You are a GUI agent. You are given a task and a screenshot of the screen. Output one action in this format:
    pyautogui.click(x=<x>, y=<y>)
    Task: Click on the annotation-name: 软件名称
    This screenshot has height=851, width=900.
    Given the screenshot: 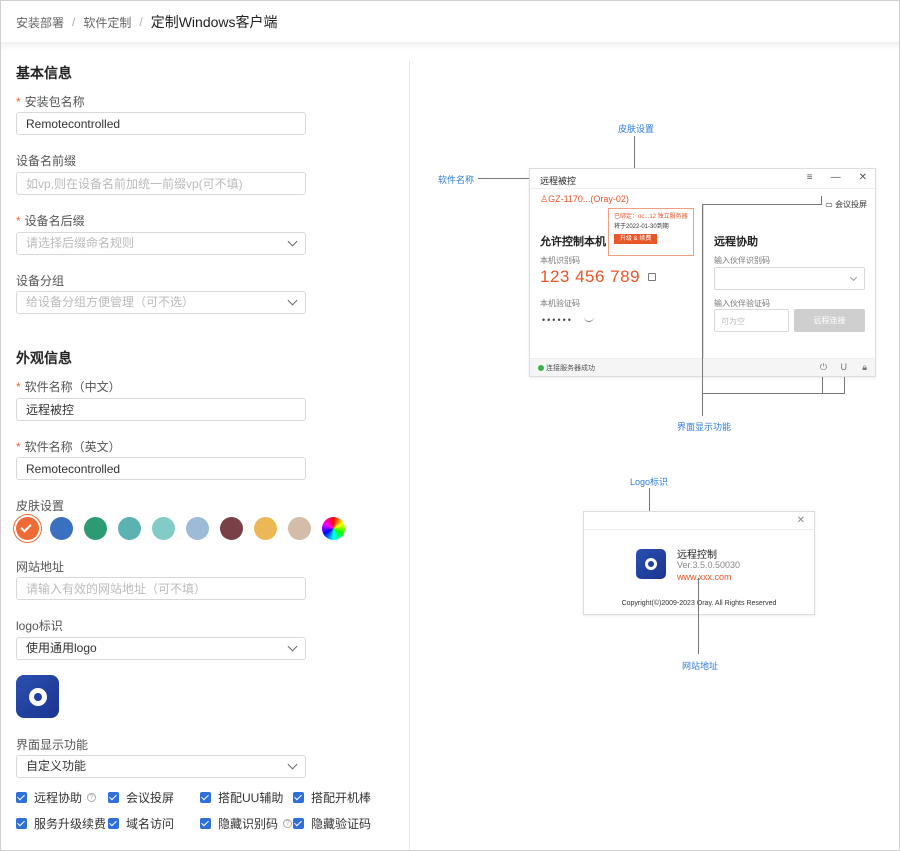 What is the action you would take?
    pyautogui.click(x=456, y=180)
    